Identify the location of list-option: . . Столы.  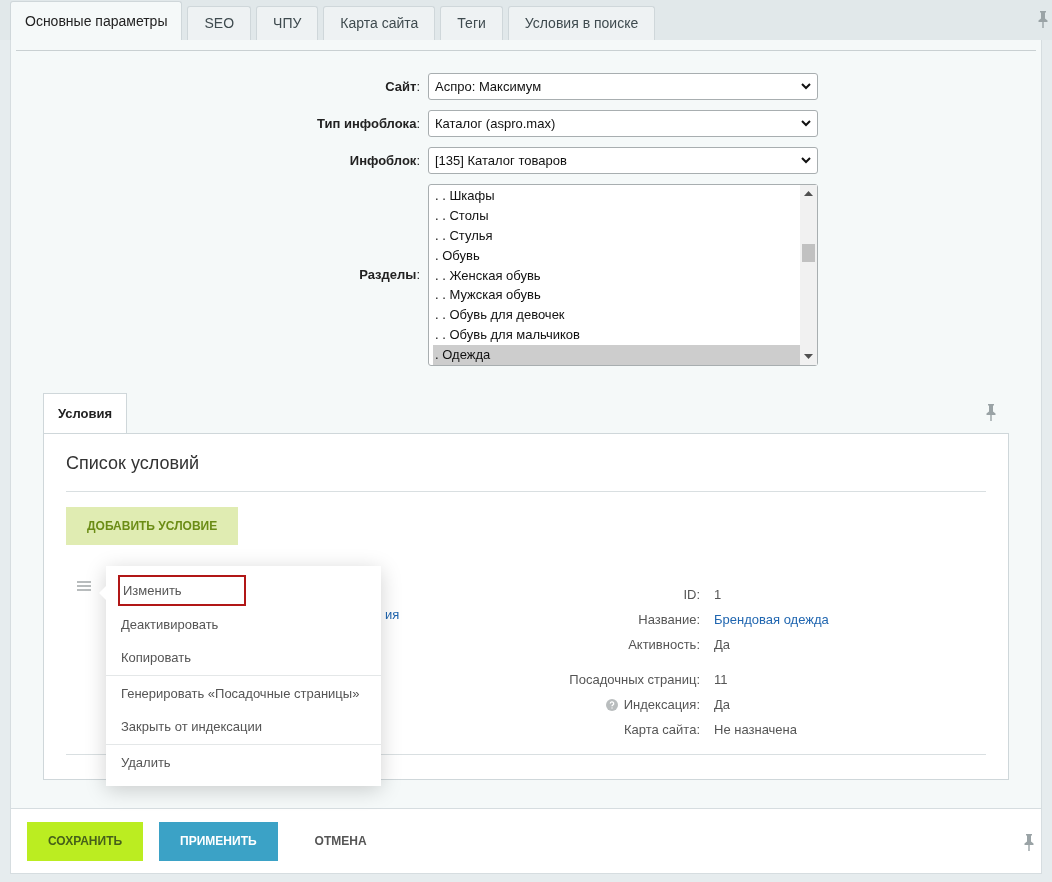
(616, 215).